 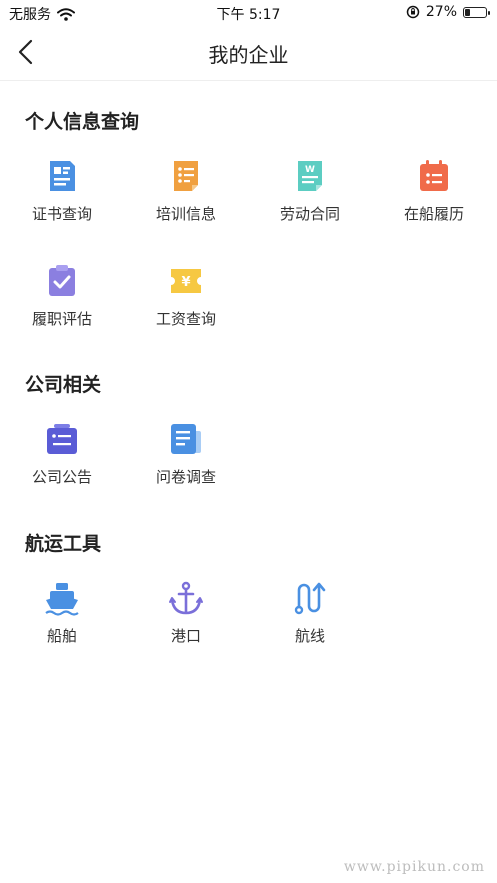 What do you see at coordinates (82, 122) in the screenshot?
I see `section-title-personal: 个人信息查询` at bounding box center [82, 122].